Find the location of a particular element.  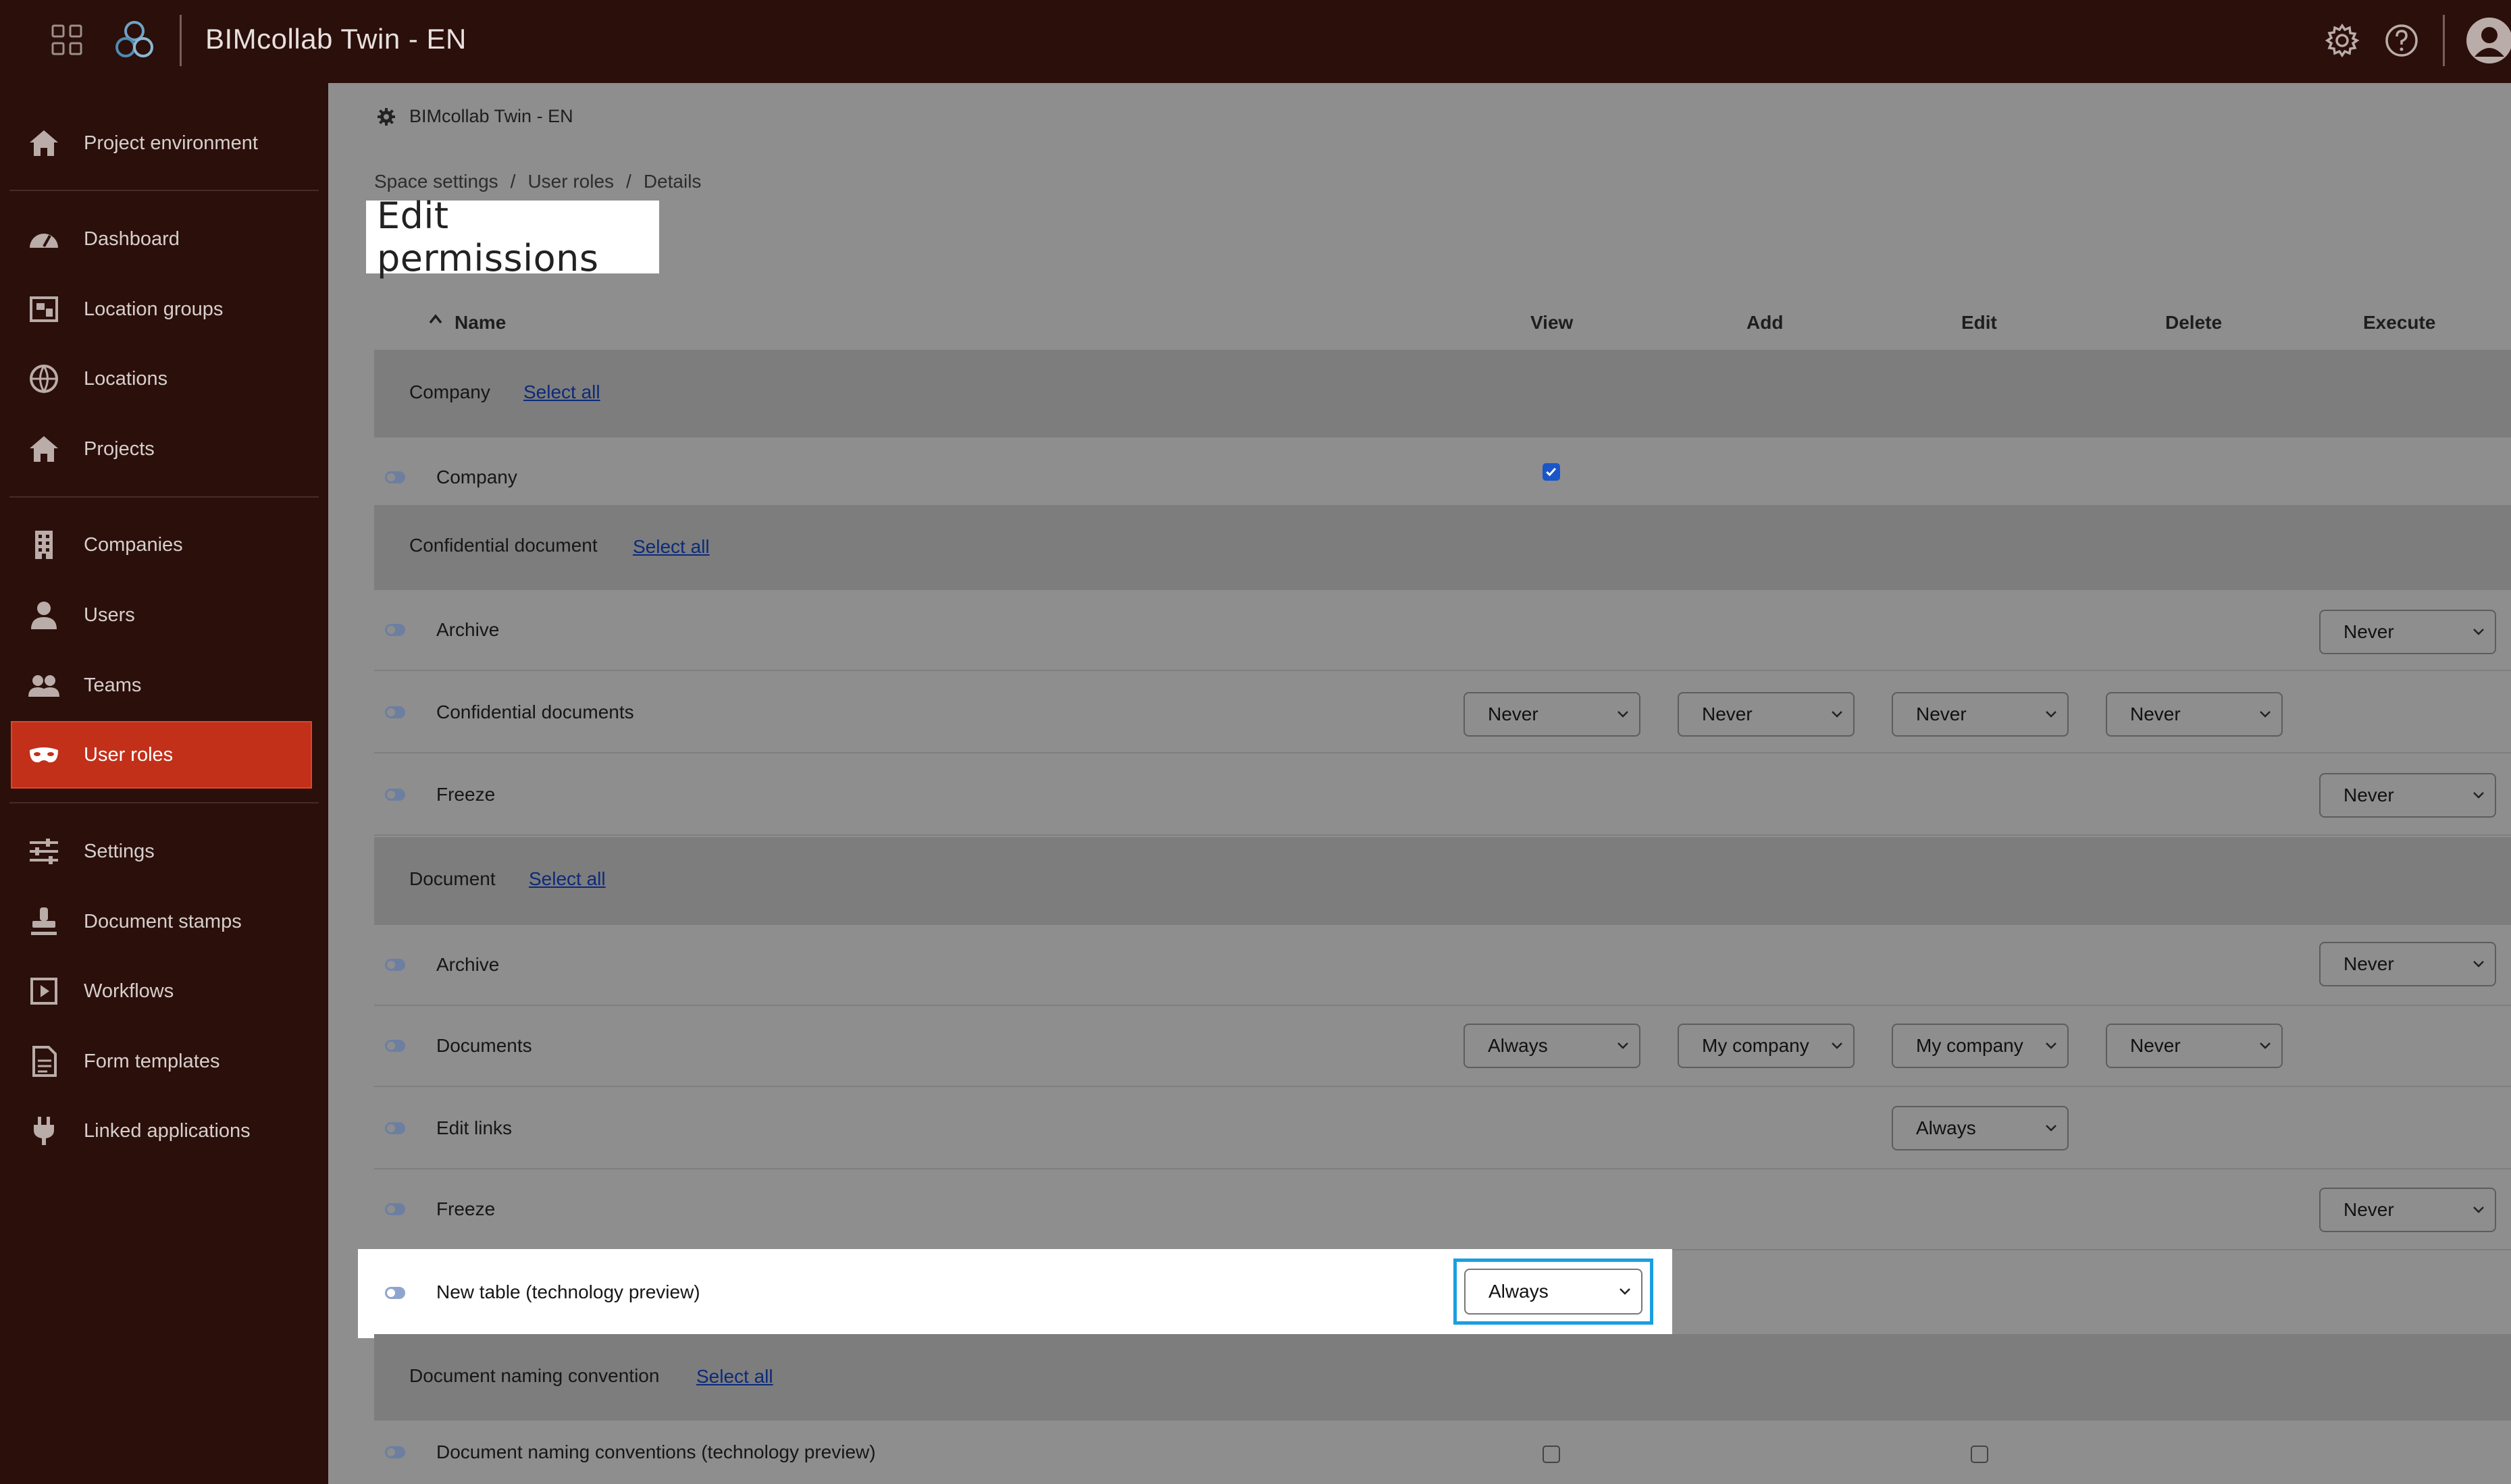

sidebar-item-locations: Locations is located at coordinates (161, 379).